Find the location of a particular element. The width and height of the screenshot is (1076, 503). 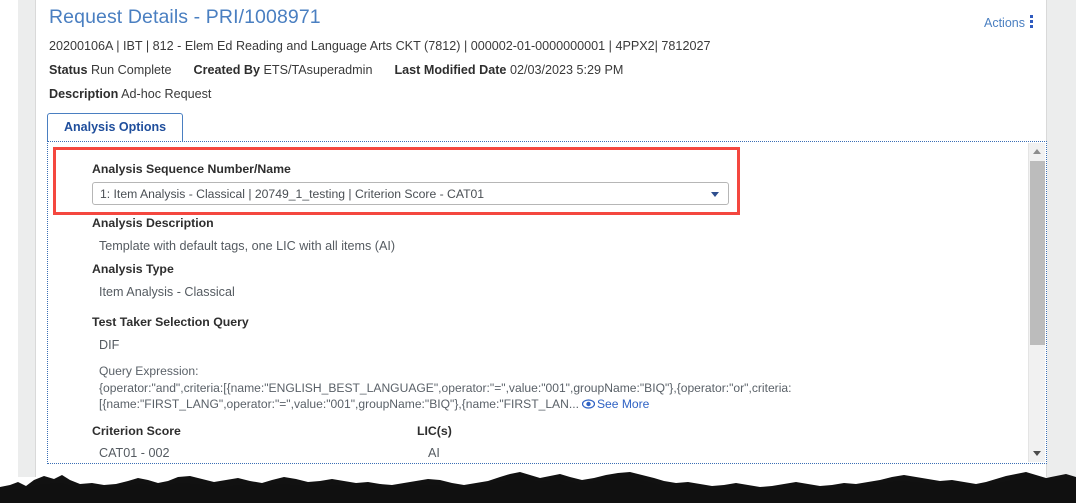

actions-label: Actions is located at coordinates (1004, 22).